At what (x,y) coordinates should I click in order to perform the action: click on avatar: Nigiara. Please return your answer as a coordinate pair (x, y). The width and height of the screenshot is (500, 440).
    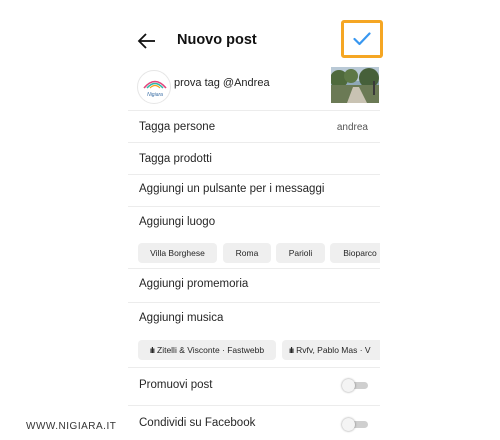
    Looking at the image, I should click on (154, 87).